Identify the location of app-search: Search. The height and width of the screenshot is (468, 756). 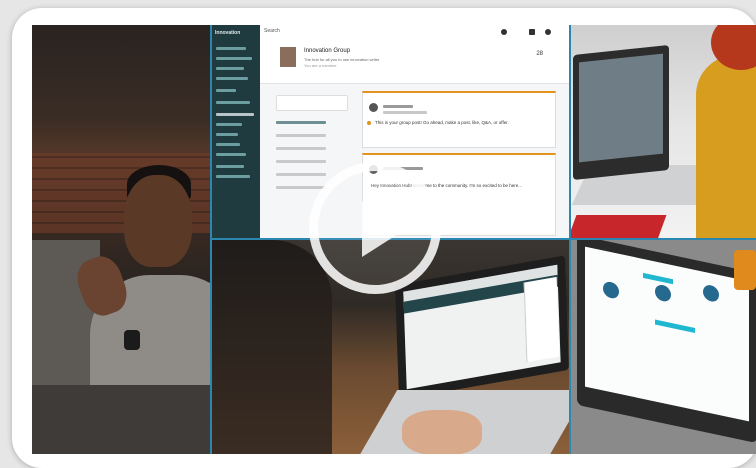
(272, 31).